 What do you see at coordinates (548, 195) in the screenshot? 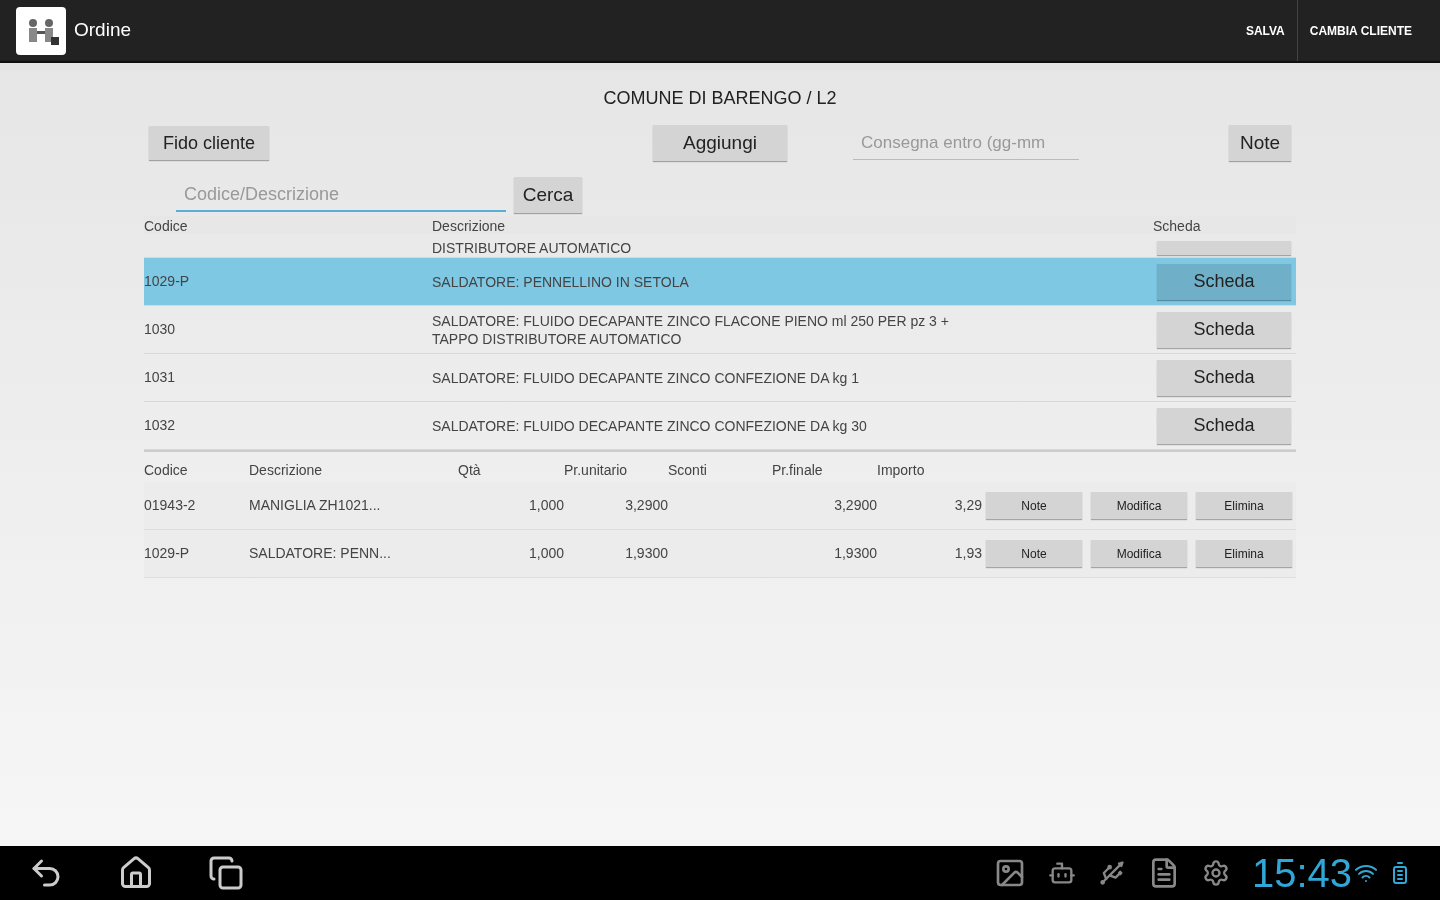
I see `search-button: Cerca` at bounding box center [548, 195].